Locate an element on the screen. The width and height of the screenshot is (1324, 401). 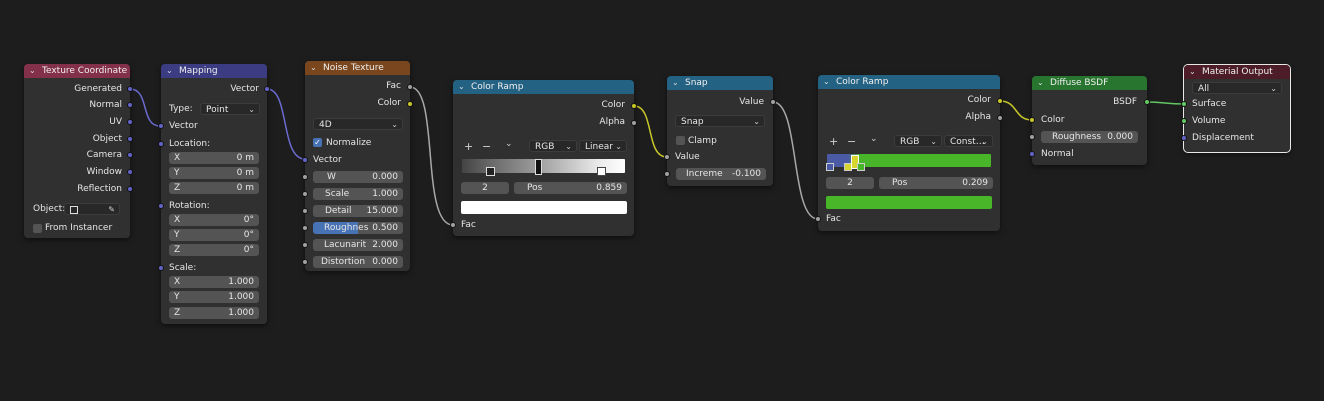
clamp-checkbox is located at coordinates (680, 140).